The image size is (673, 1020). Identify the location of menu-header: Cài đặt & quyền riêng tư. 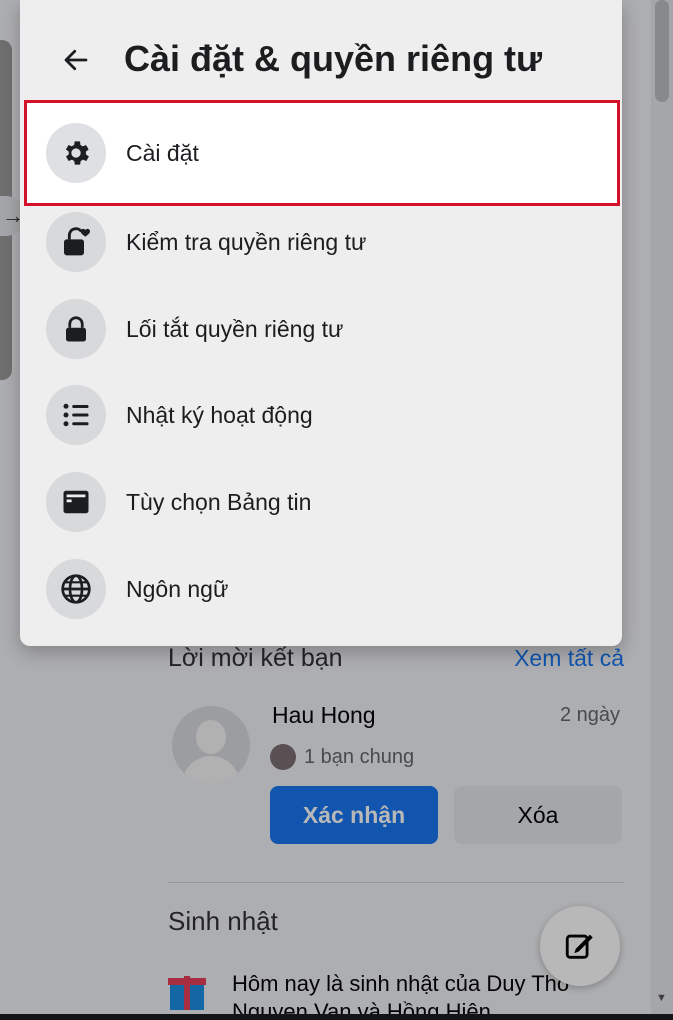
(321, 61).